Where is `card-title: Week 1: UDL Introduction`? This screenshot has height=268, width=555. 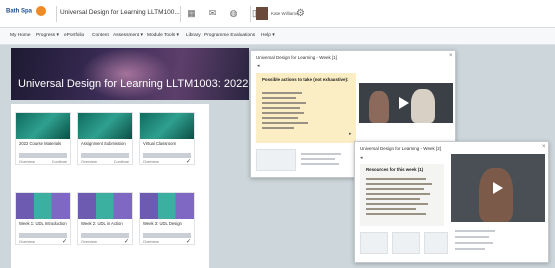
card-title: Week 1: UDL Introduction is located at coordinates (43, 223).